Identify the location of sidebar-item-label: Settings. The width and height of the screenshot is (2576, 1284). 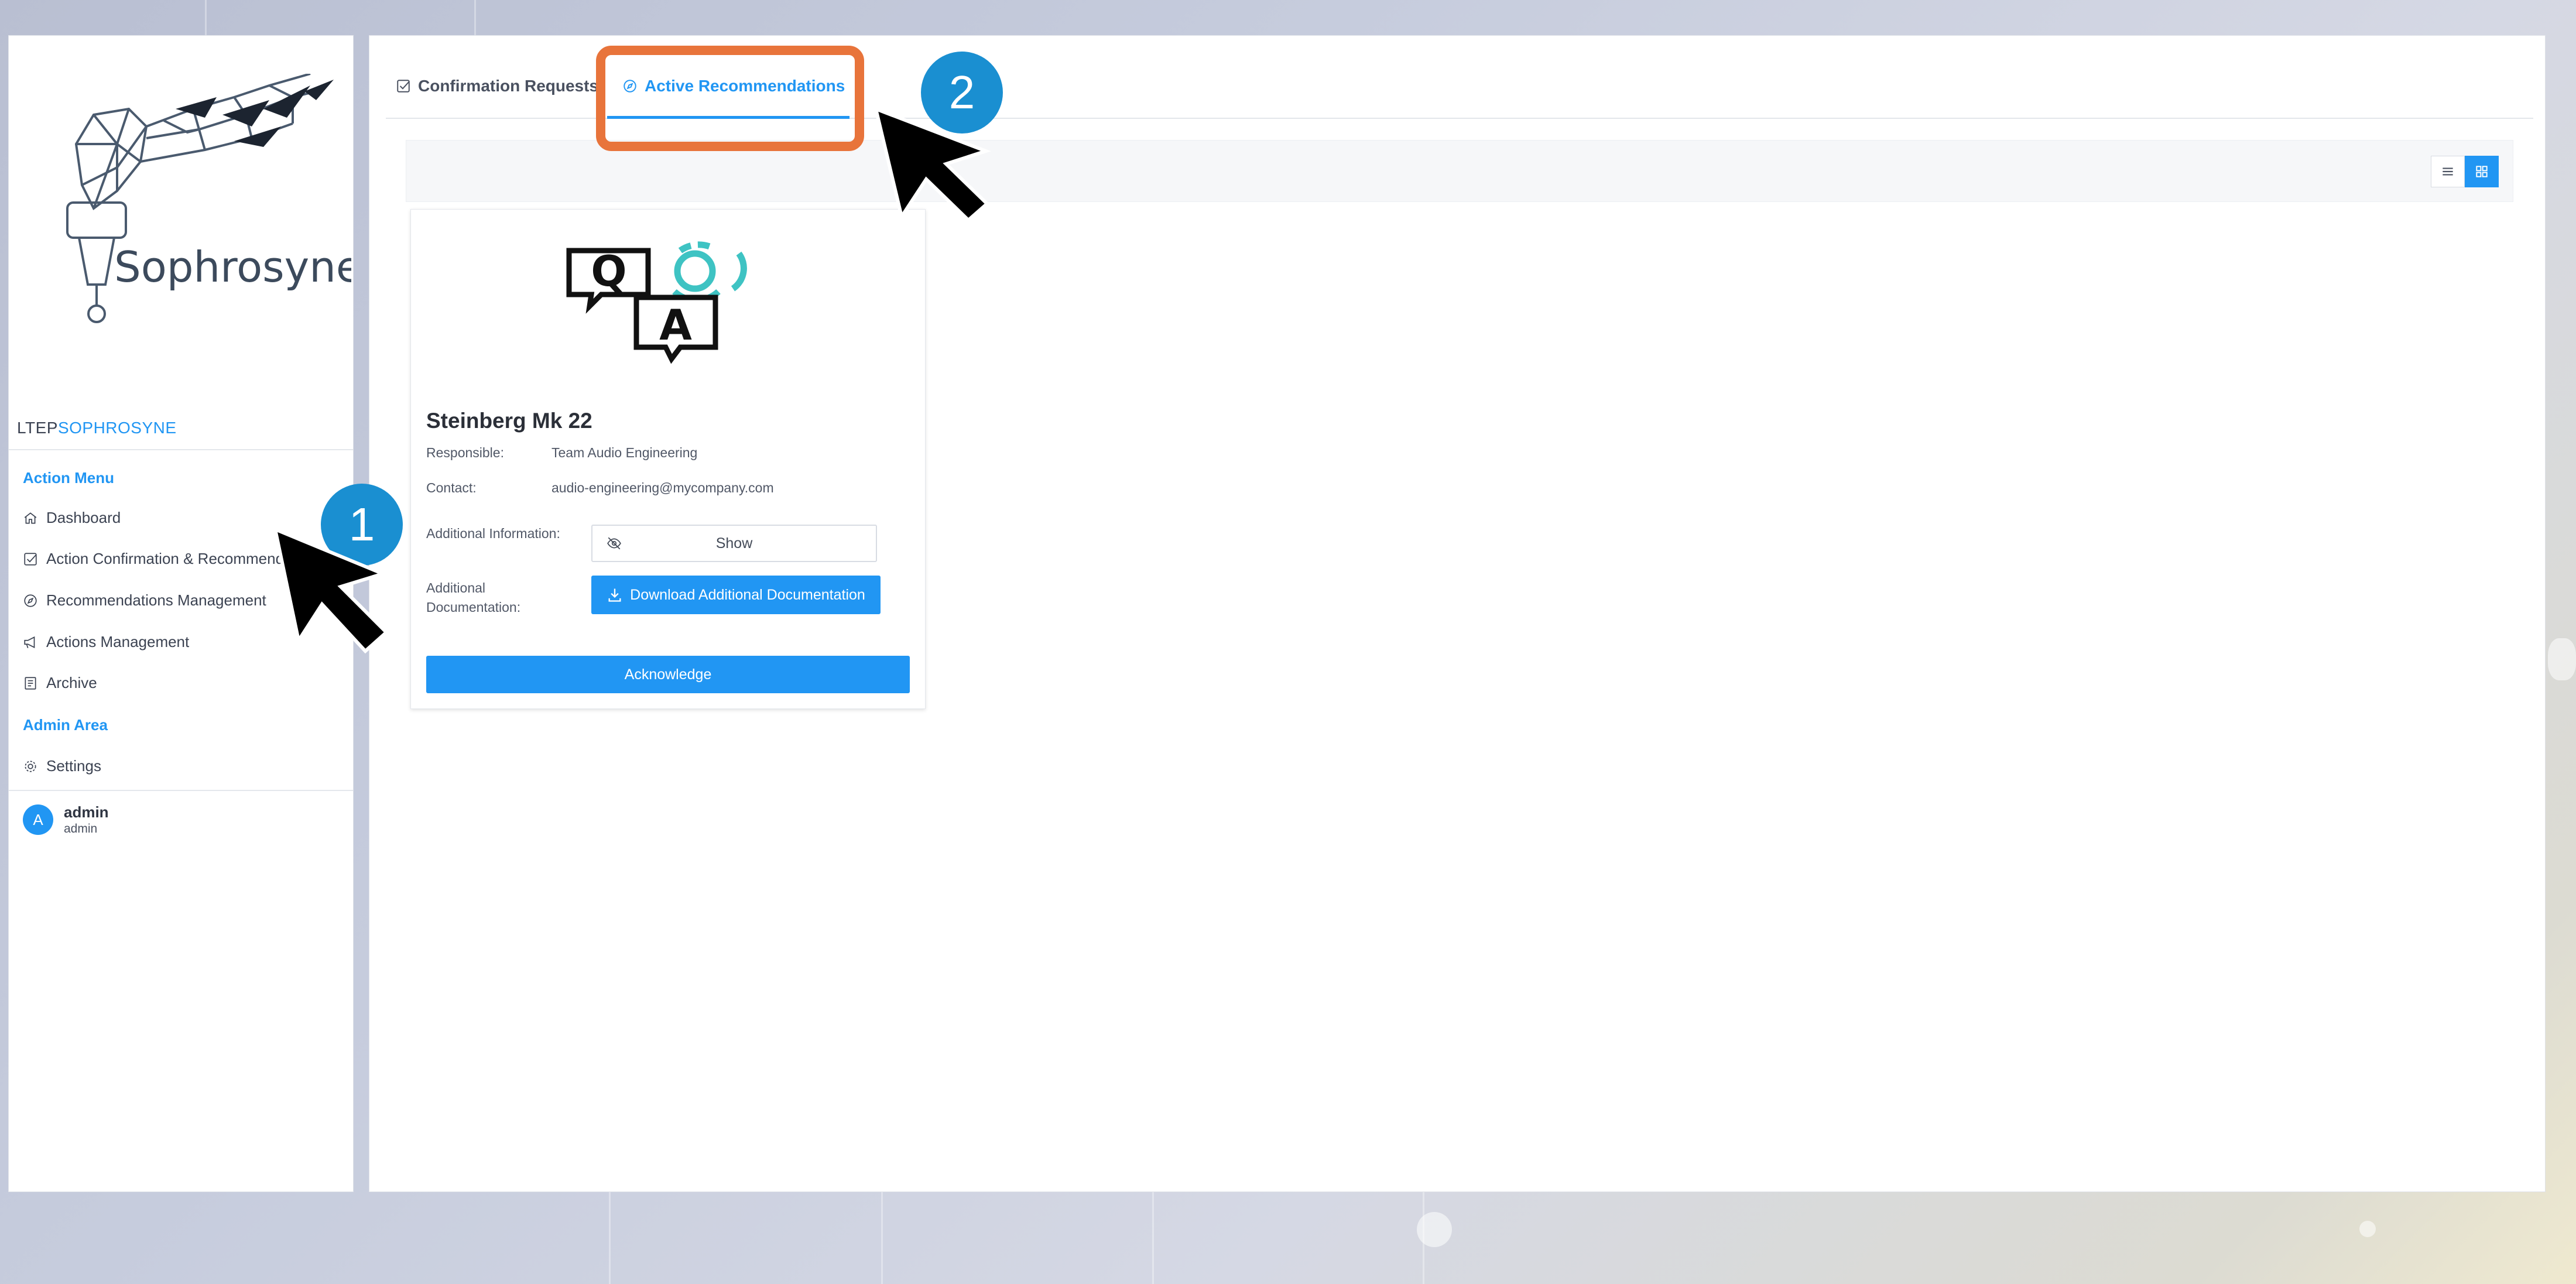
(73, 766).